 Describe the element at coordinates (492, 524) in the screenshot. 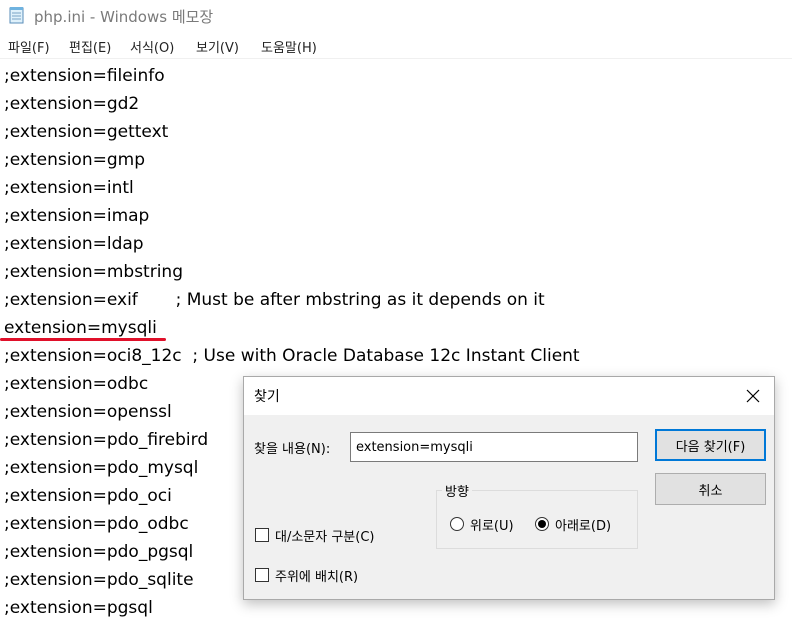

I see `direction-up-label: 위로(U)` at that location.